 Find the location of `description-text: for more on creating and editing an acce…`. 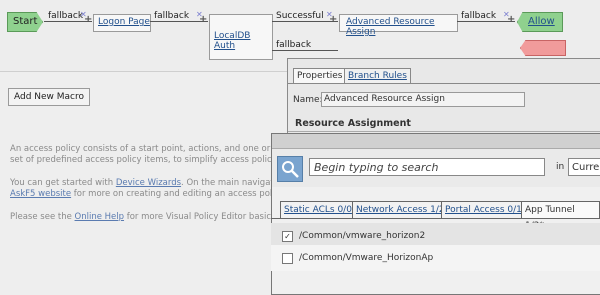

description-text: for more on creating and editing an acce… is located at coordinates (178, 194).